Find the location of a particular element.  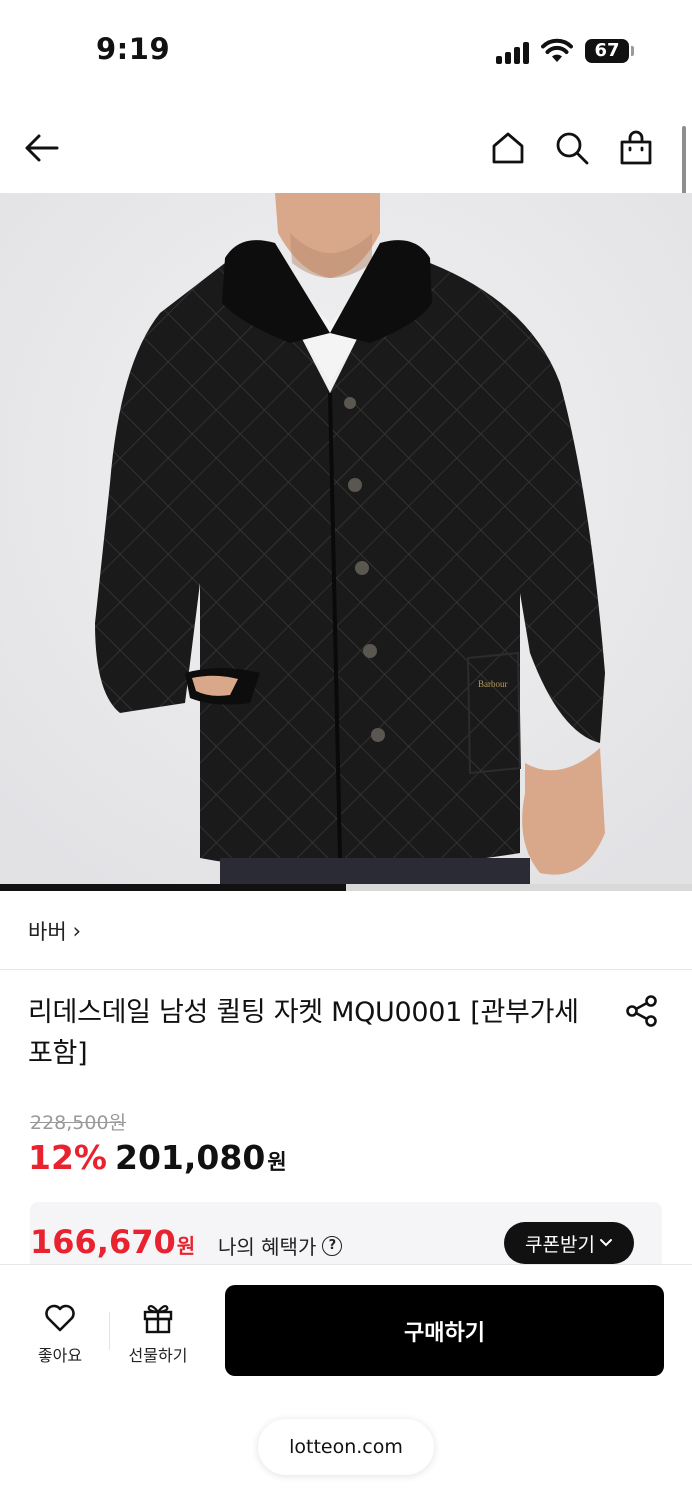

cart-button is located at coordinates (636, 148).